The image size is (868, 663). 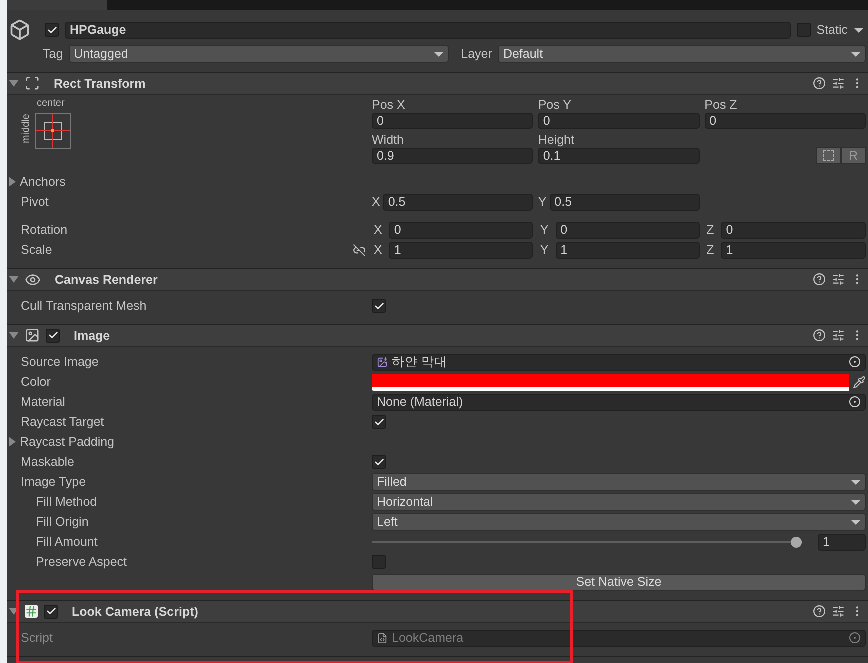 I want to click on object-field: None (Material), so click(x=619, y=402).